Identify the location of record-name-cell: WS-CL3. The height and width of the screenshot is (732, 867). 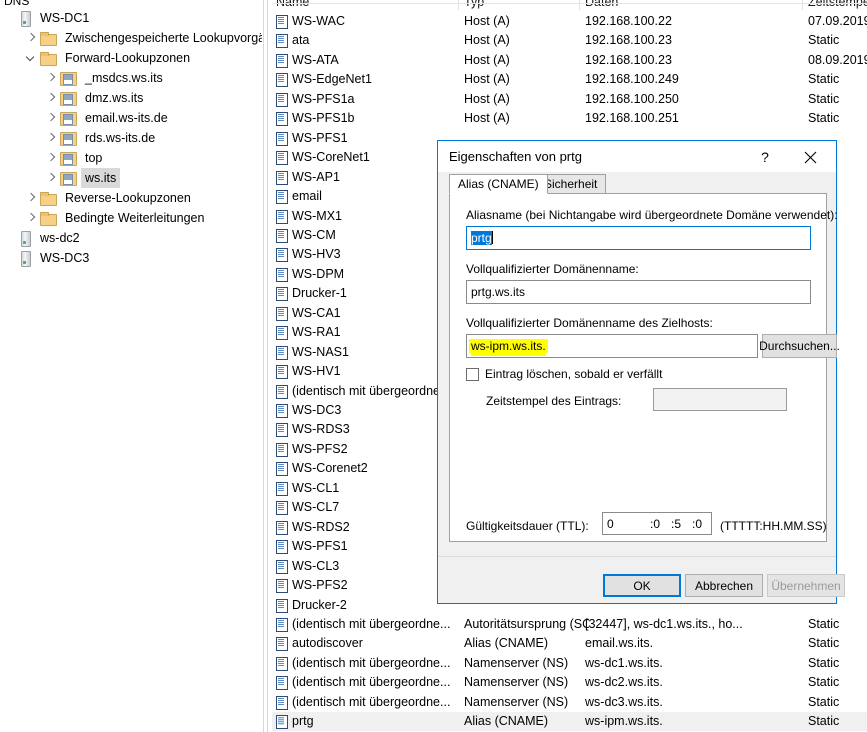
(356, 566).